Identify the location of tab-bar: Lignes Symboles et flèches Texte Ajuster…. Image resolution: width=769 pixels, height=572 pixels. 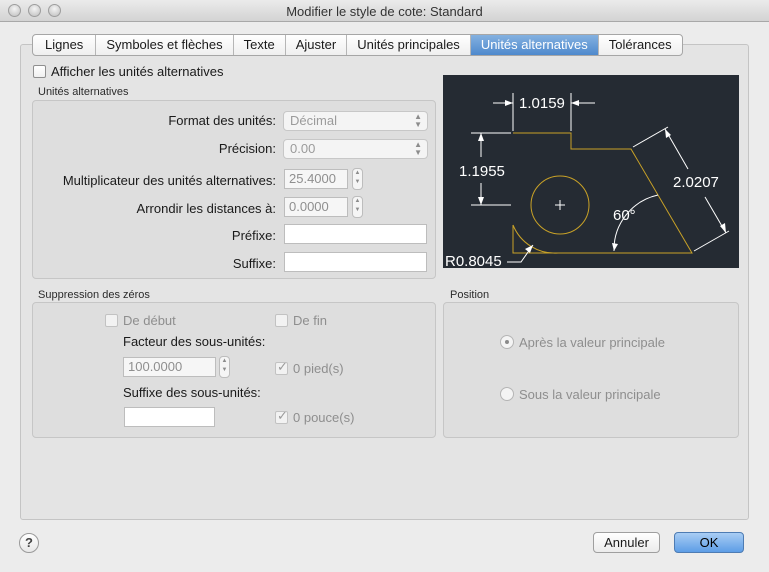
(357, 45).